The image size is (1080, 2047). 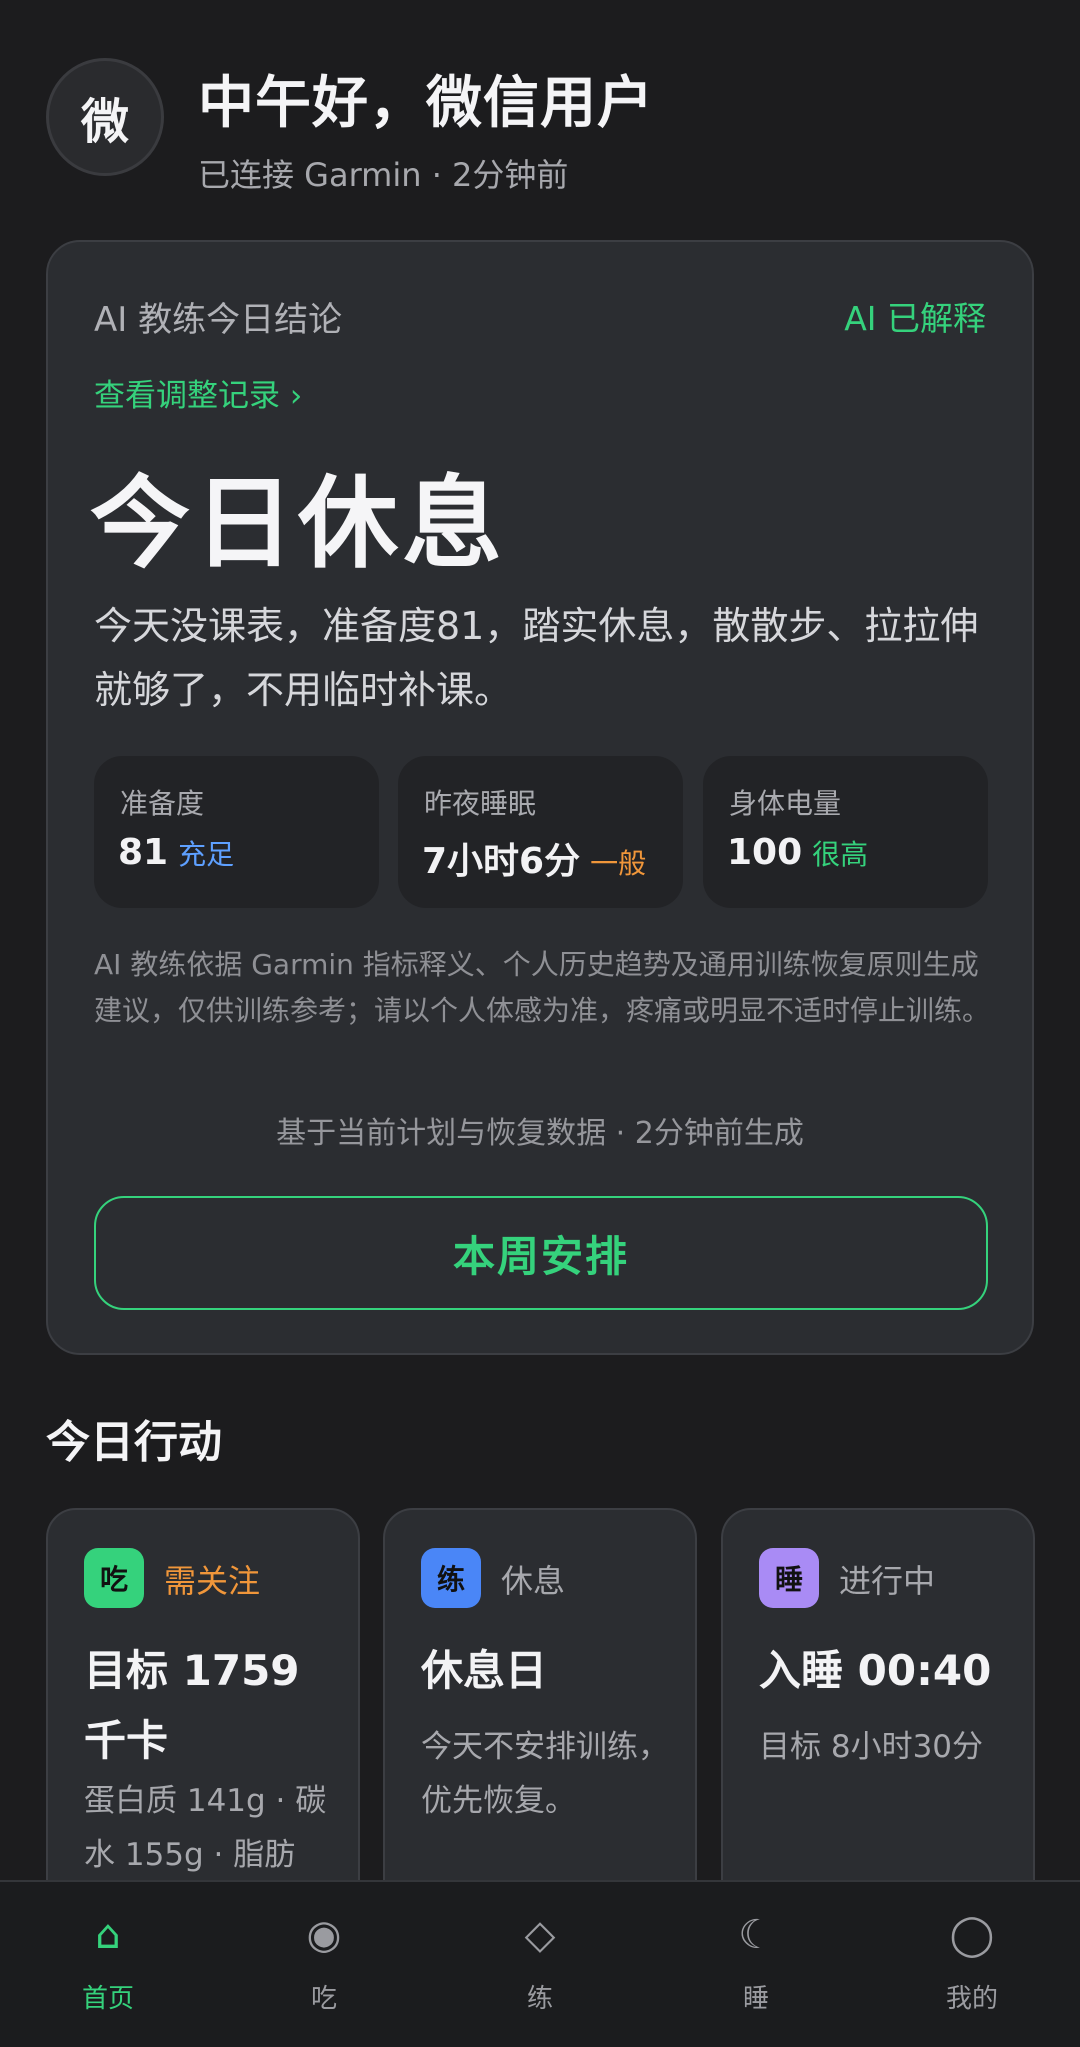 I want to click on sleep-badge-icon: 睡, so click(x=789, y=1578).